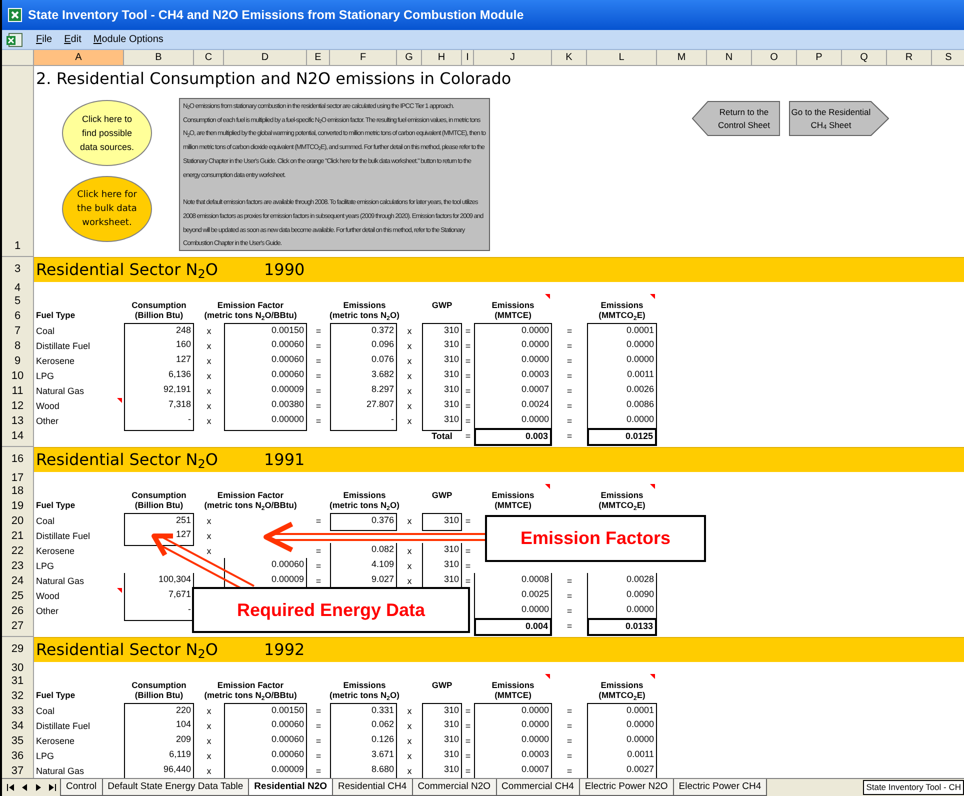 The height and width of the screenshot is (796, 964). What do you see at coordinates (18, 770) in the screenshot?
I see `row-number: 37` at bounding box center [18, 770].